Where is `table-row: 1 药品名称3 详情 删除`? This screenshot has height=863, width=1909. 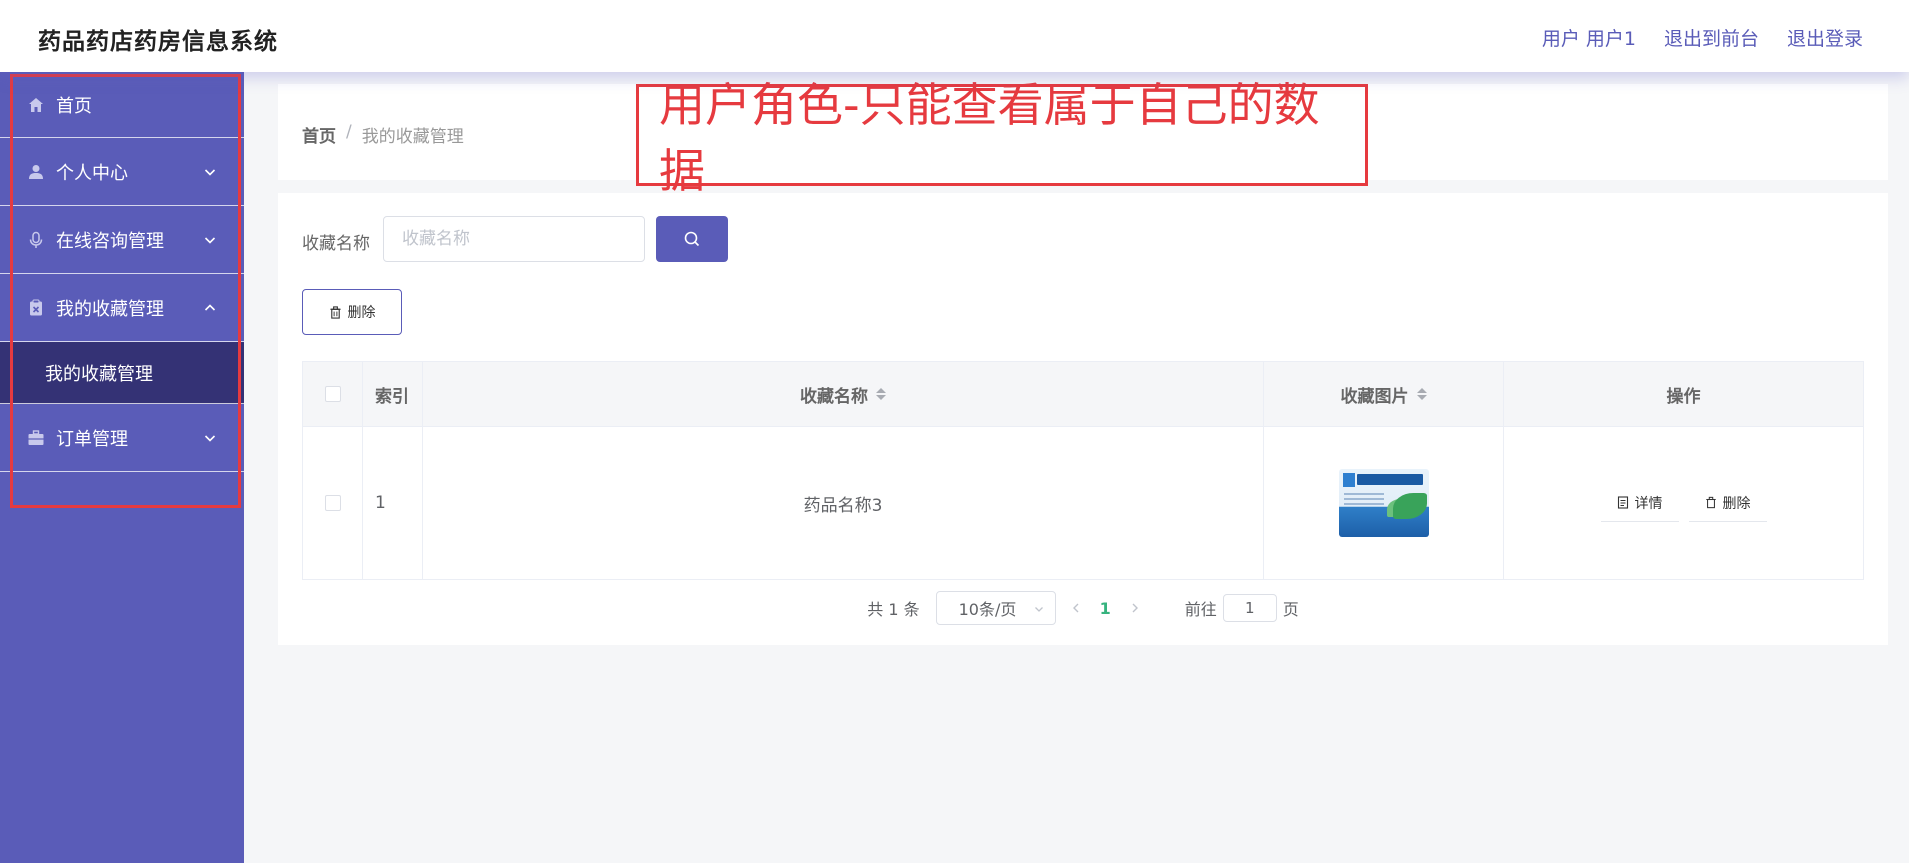
table-row: 1 药品名称3 详情 删除 is located at coordinates (1083, 503).